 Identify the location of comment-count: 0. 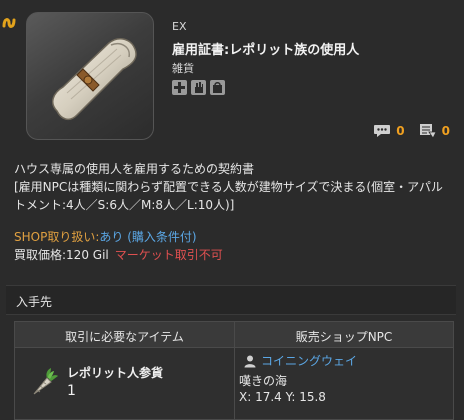
(400, 131).